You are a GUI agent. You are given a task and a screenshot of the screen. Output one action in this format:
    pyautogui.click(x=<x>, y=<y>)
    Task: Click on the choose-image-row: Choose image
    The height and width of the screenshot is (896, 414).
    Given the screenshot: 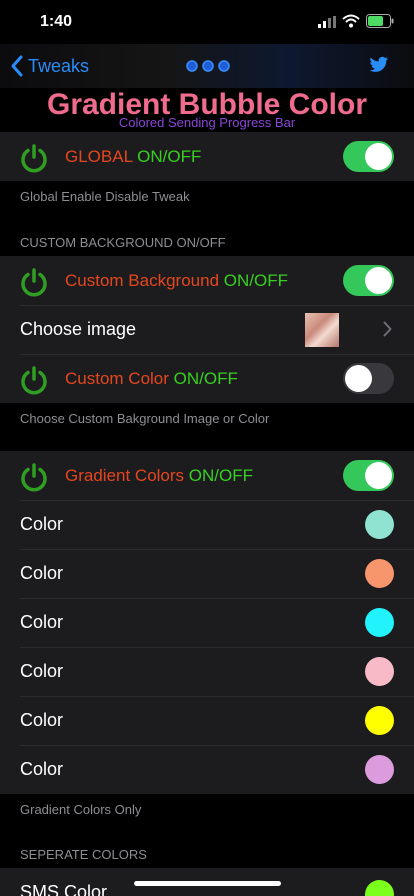 What is the action you would take?
    pyautogui.click(x=207, y=329)
    